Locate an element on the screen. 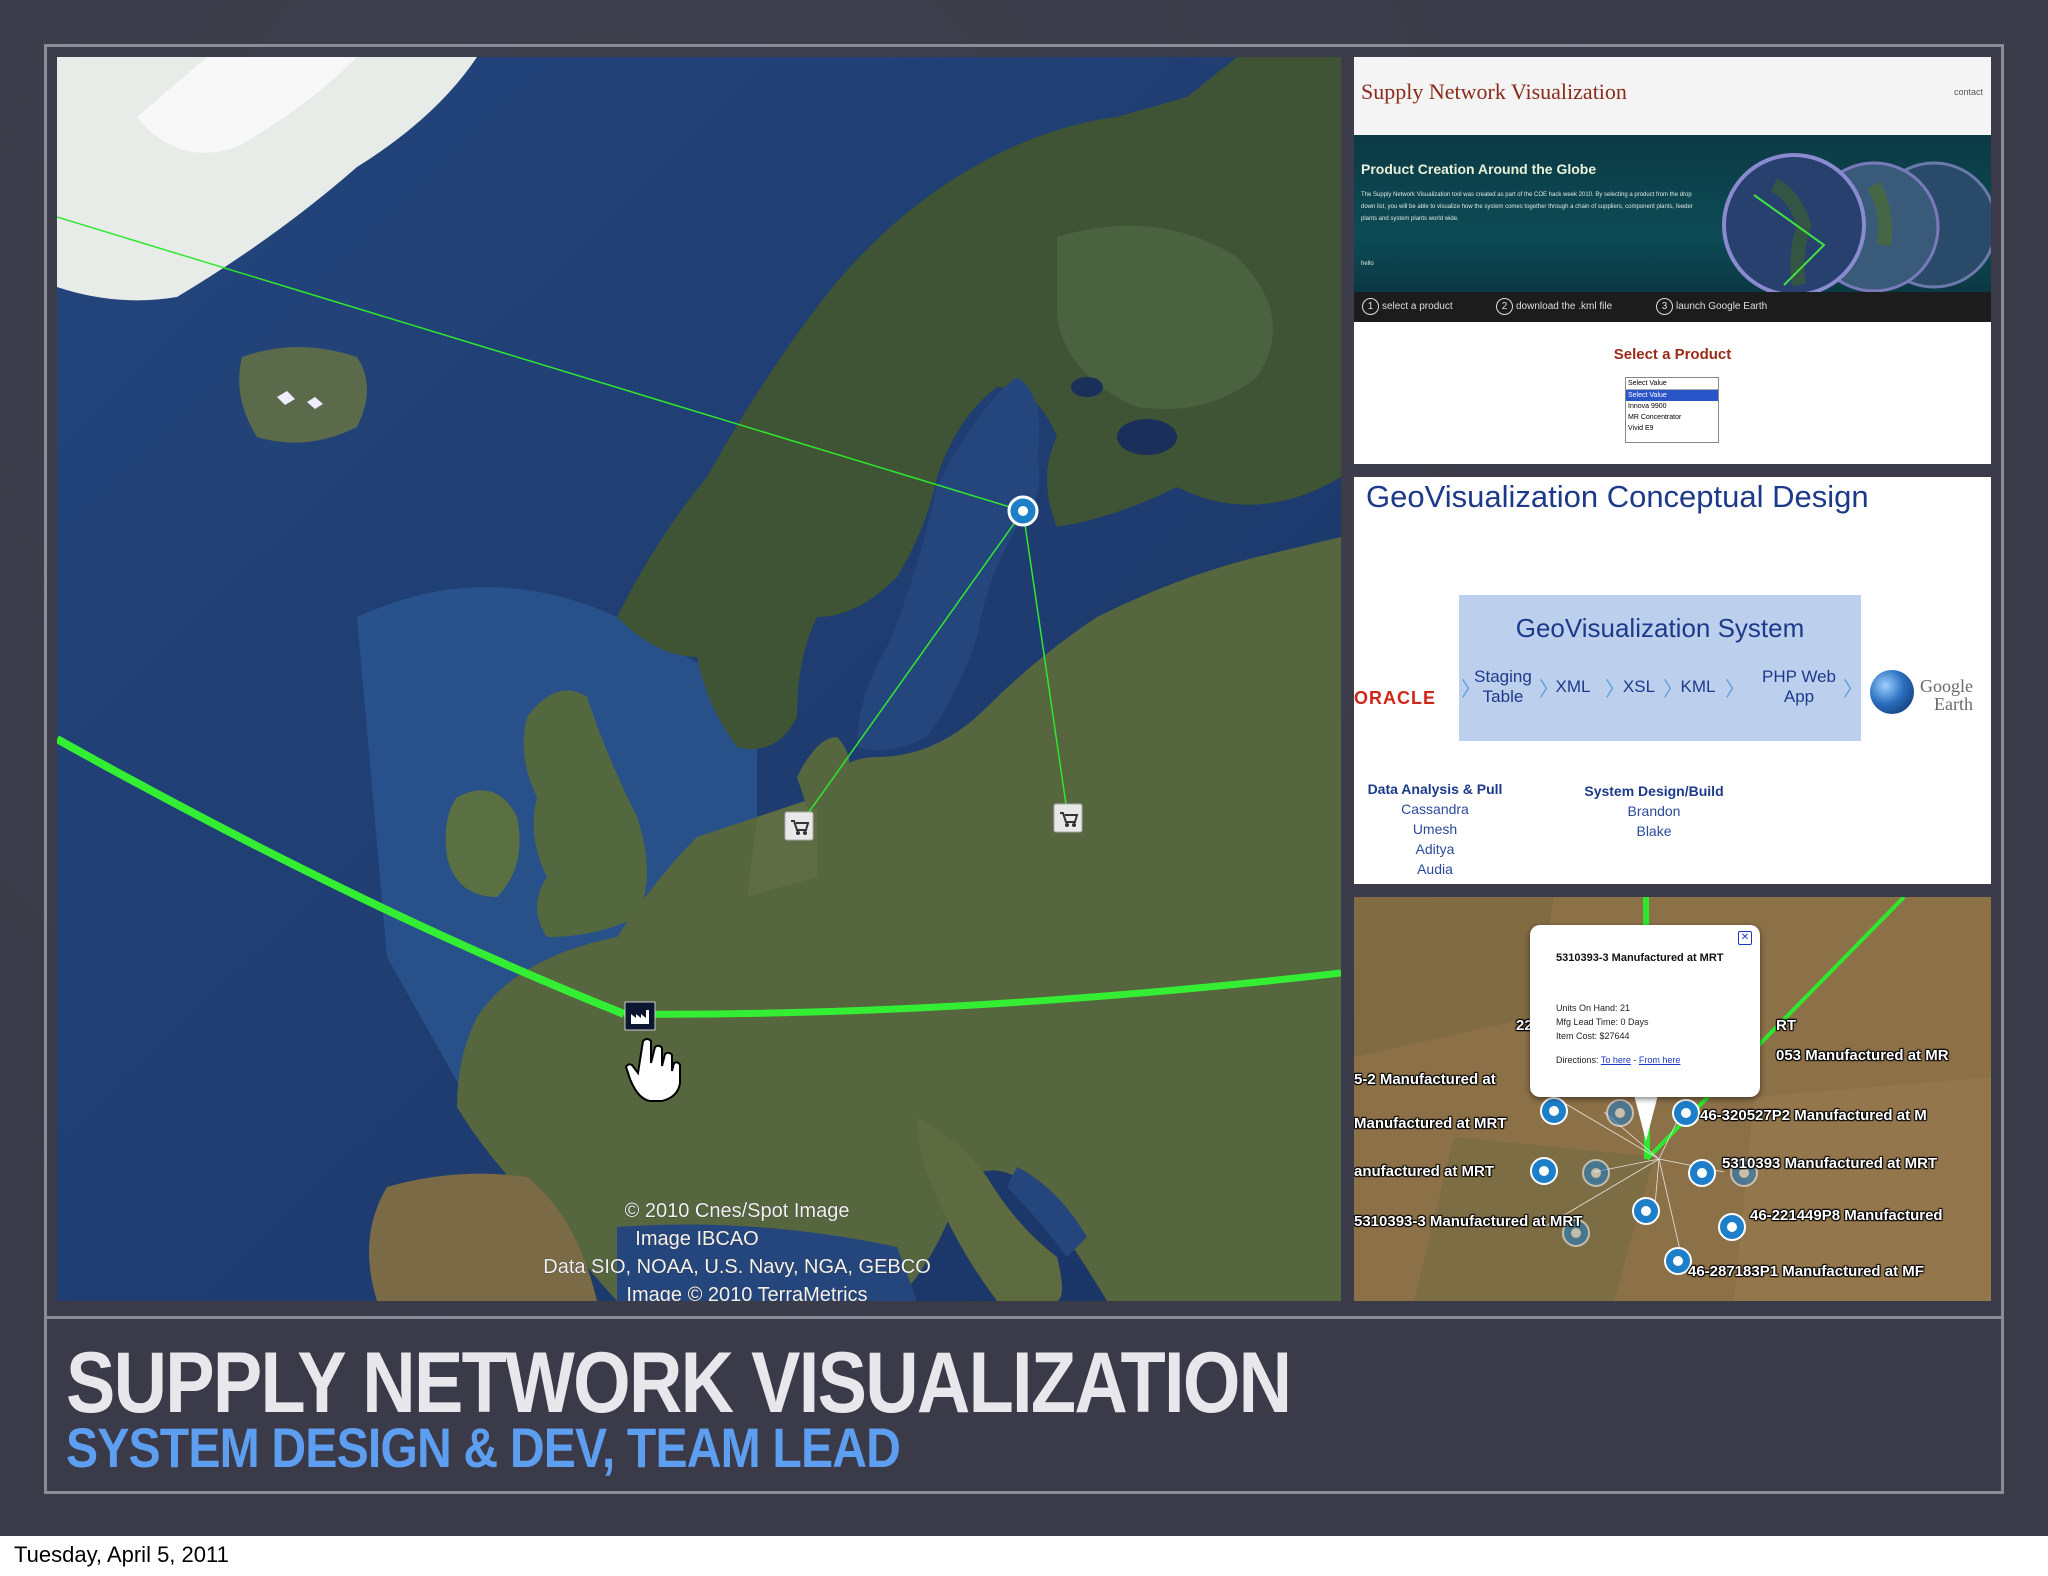  contact-link: contact is located at coordinates (1968, 92).